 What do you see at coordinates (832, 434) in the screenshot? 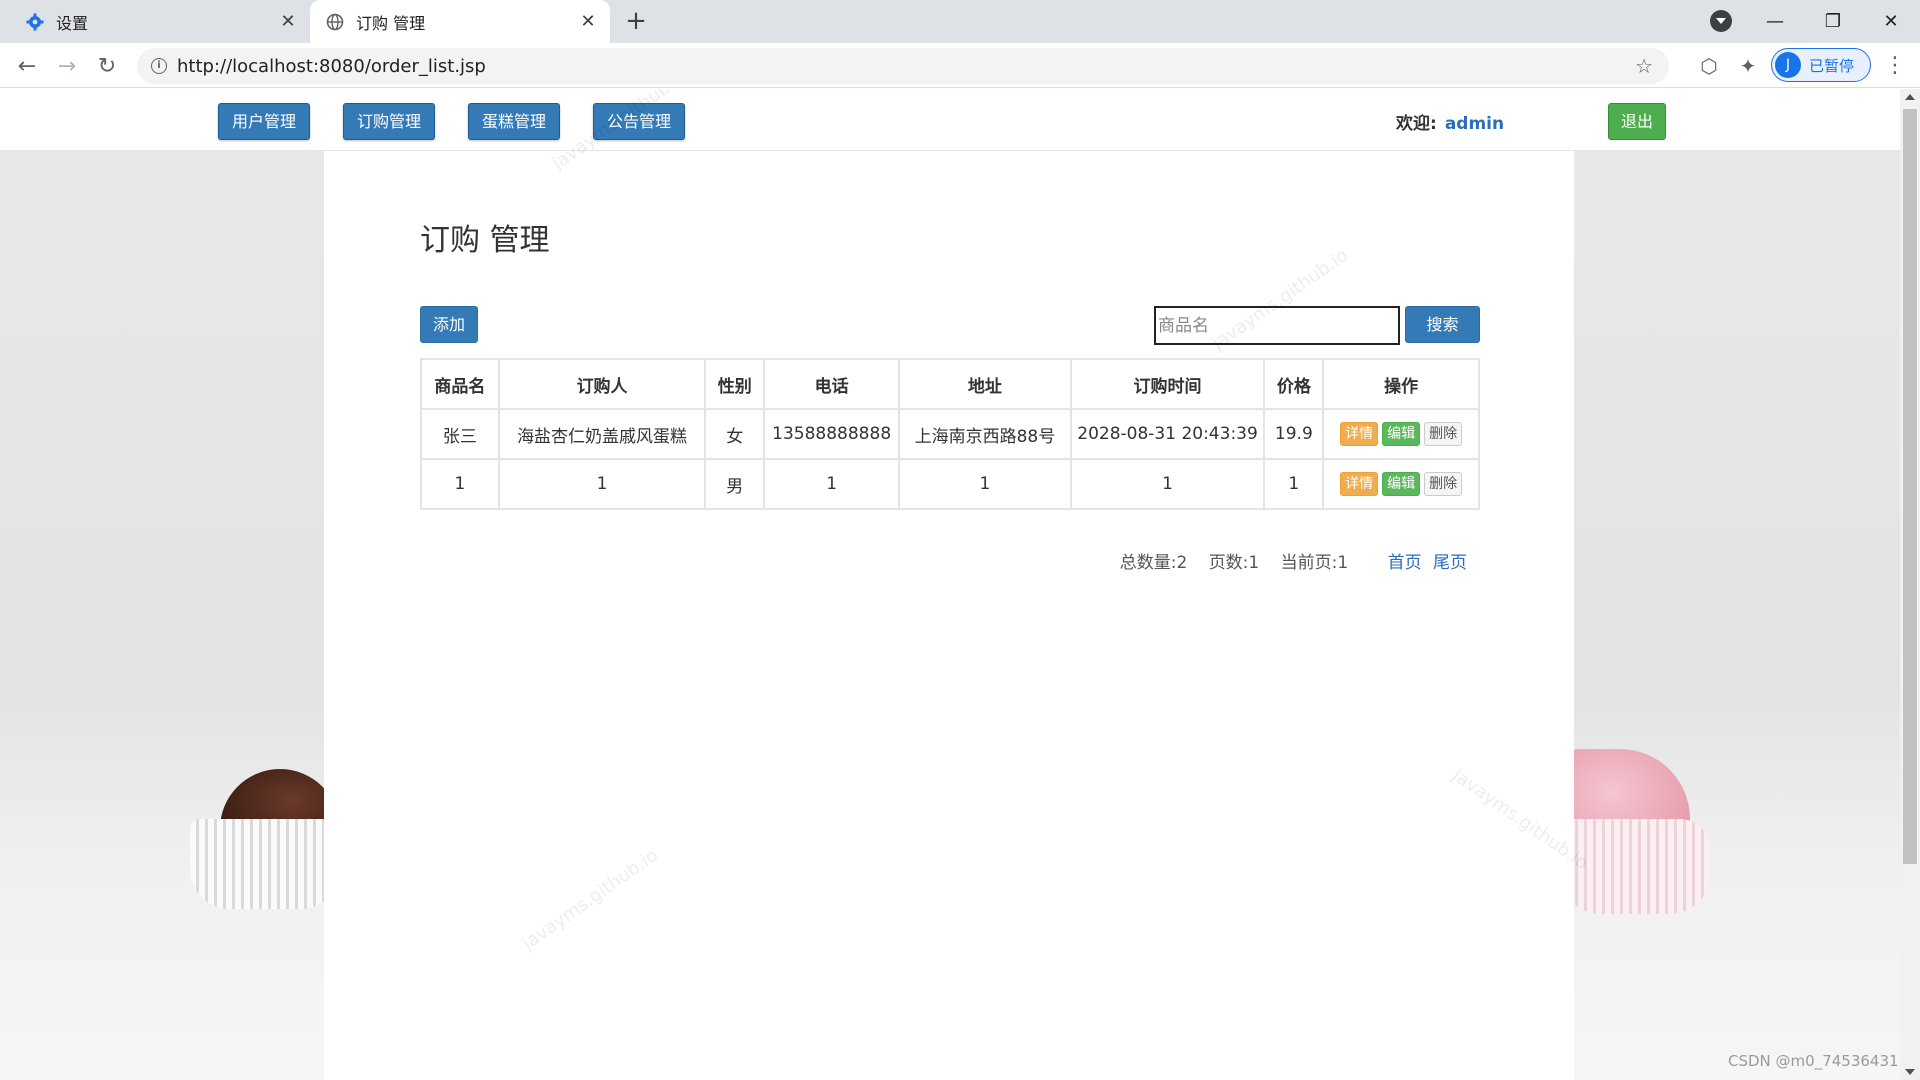
I see `cell-phone: 13588888888` at bounding box center [832, 434].